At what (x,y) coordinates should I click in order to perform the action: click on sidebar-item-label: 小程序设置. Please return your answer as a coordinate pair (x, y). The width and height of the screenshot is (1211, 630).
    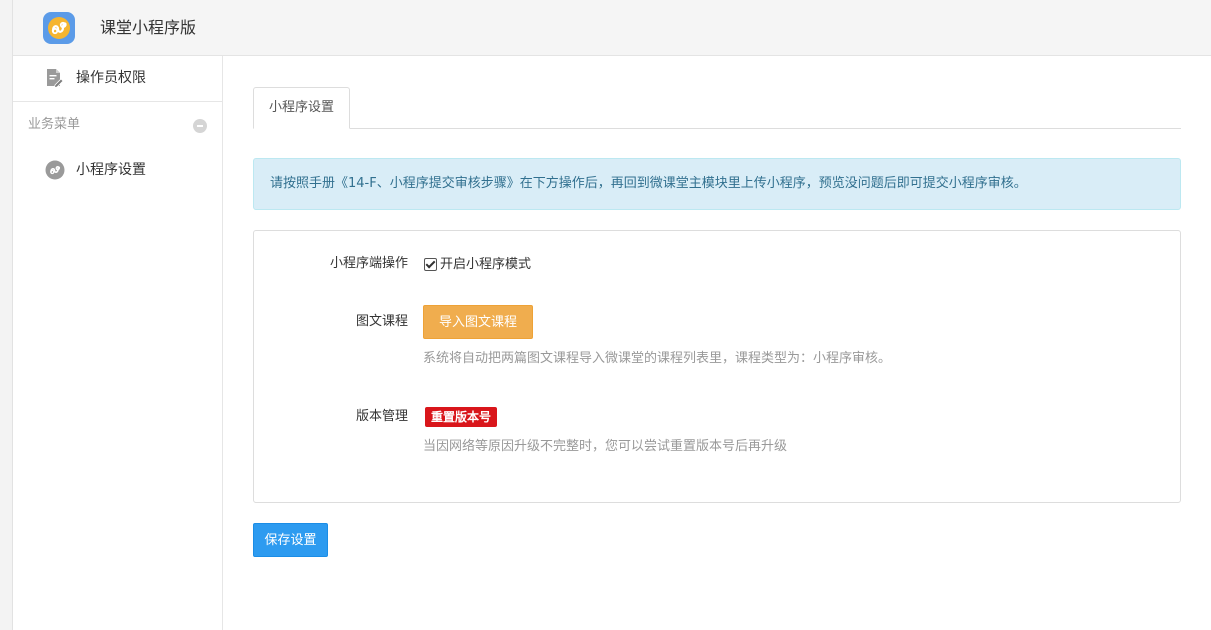
    Looking at the image, I should click on (111, 170).